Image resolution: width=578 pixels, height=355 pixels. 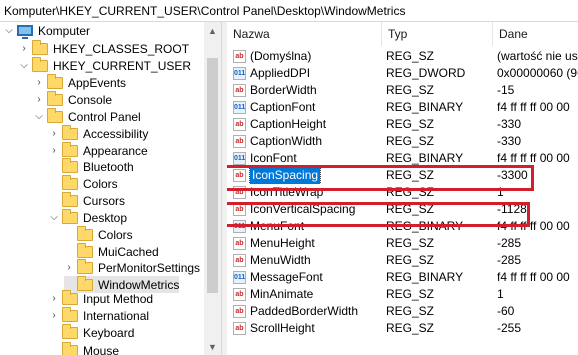 I want to click on value-name-cell: ab MenuHeight, so click(x=308, y=243).